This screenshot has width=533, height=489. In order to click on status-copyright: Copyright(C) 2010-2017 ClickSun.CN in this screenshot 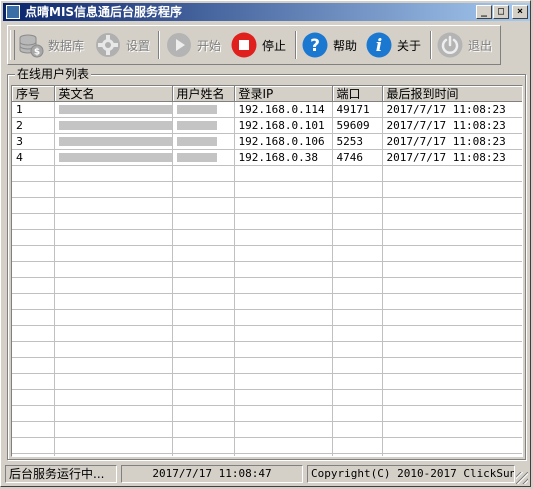, I will do `click(411, 474)`.